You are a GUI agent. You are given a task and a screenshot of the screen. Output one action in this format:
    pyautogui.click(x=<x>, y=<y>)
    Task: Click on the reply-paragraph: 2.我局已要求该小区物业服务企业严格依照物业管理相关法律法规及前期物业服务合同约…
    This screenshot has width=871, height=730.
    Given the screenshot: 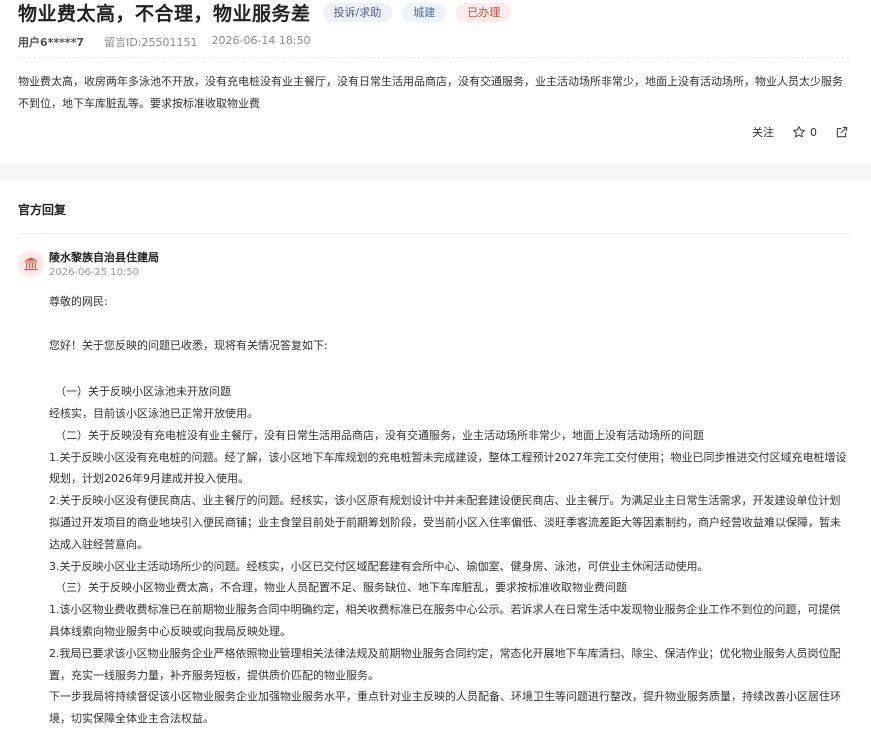 What is the action you would take?
    pyautogui.click(x=445, y=664)
    